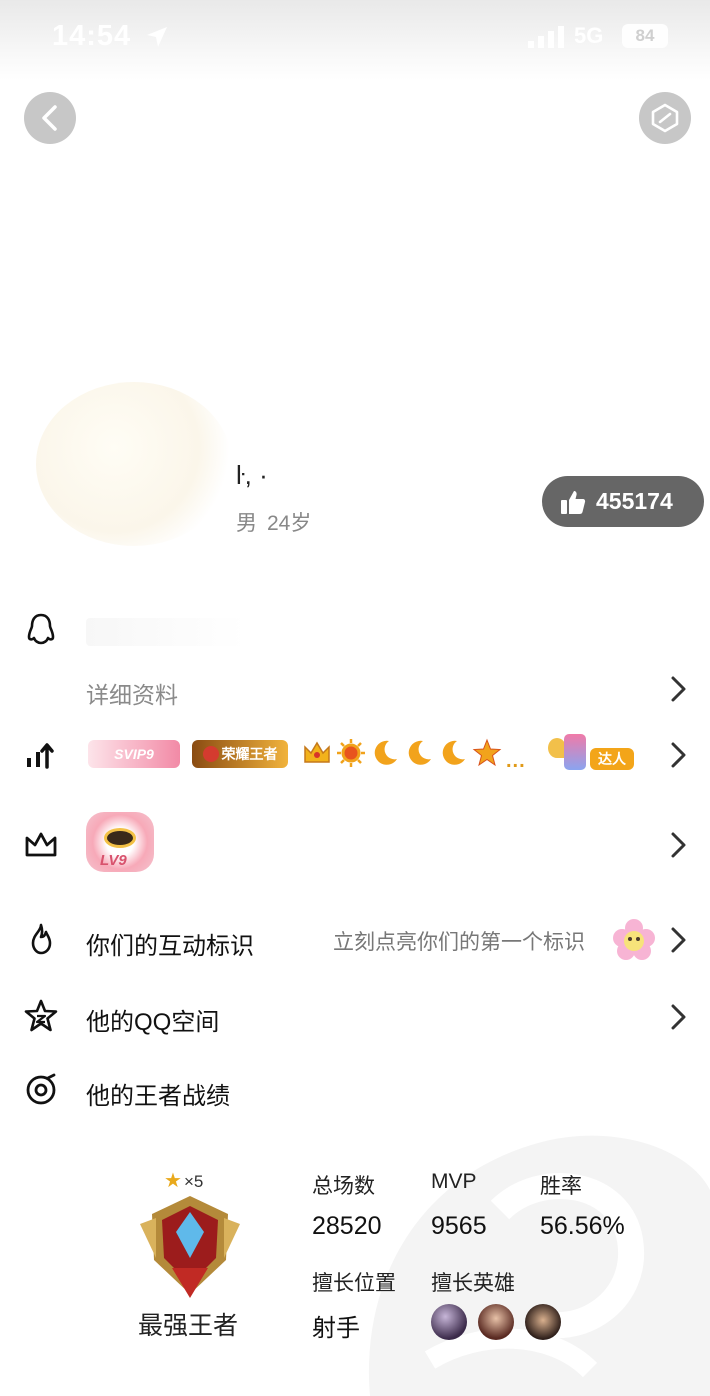 This screenshot has height=1396, width=710. Describe the element at coordinates (41, 844) in the screenshot. I see `crown-icon` at that location.